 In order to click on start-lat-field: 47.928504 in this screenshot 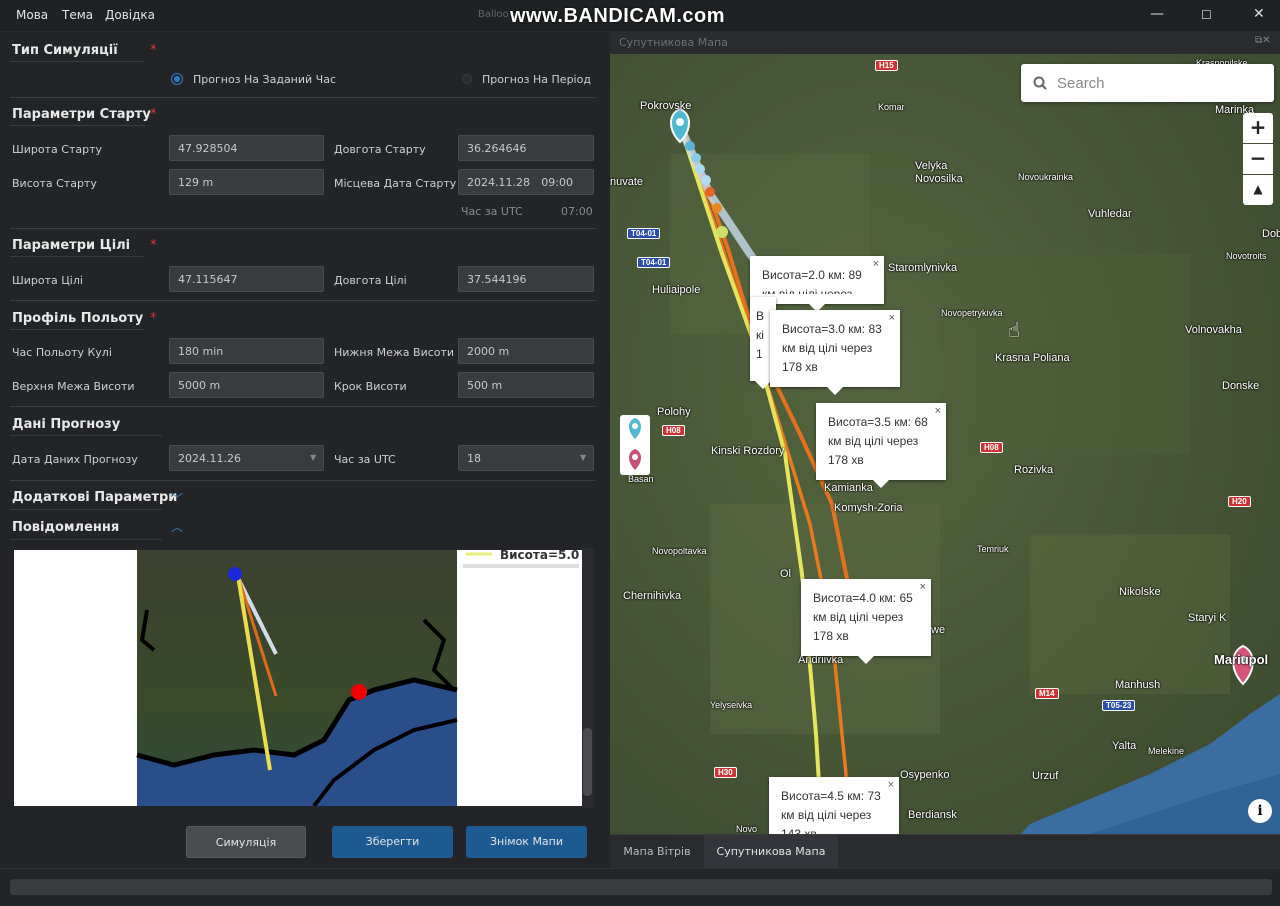, I will do `click(246, 148)`.